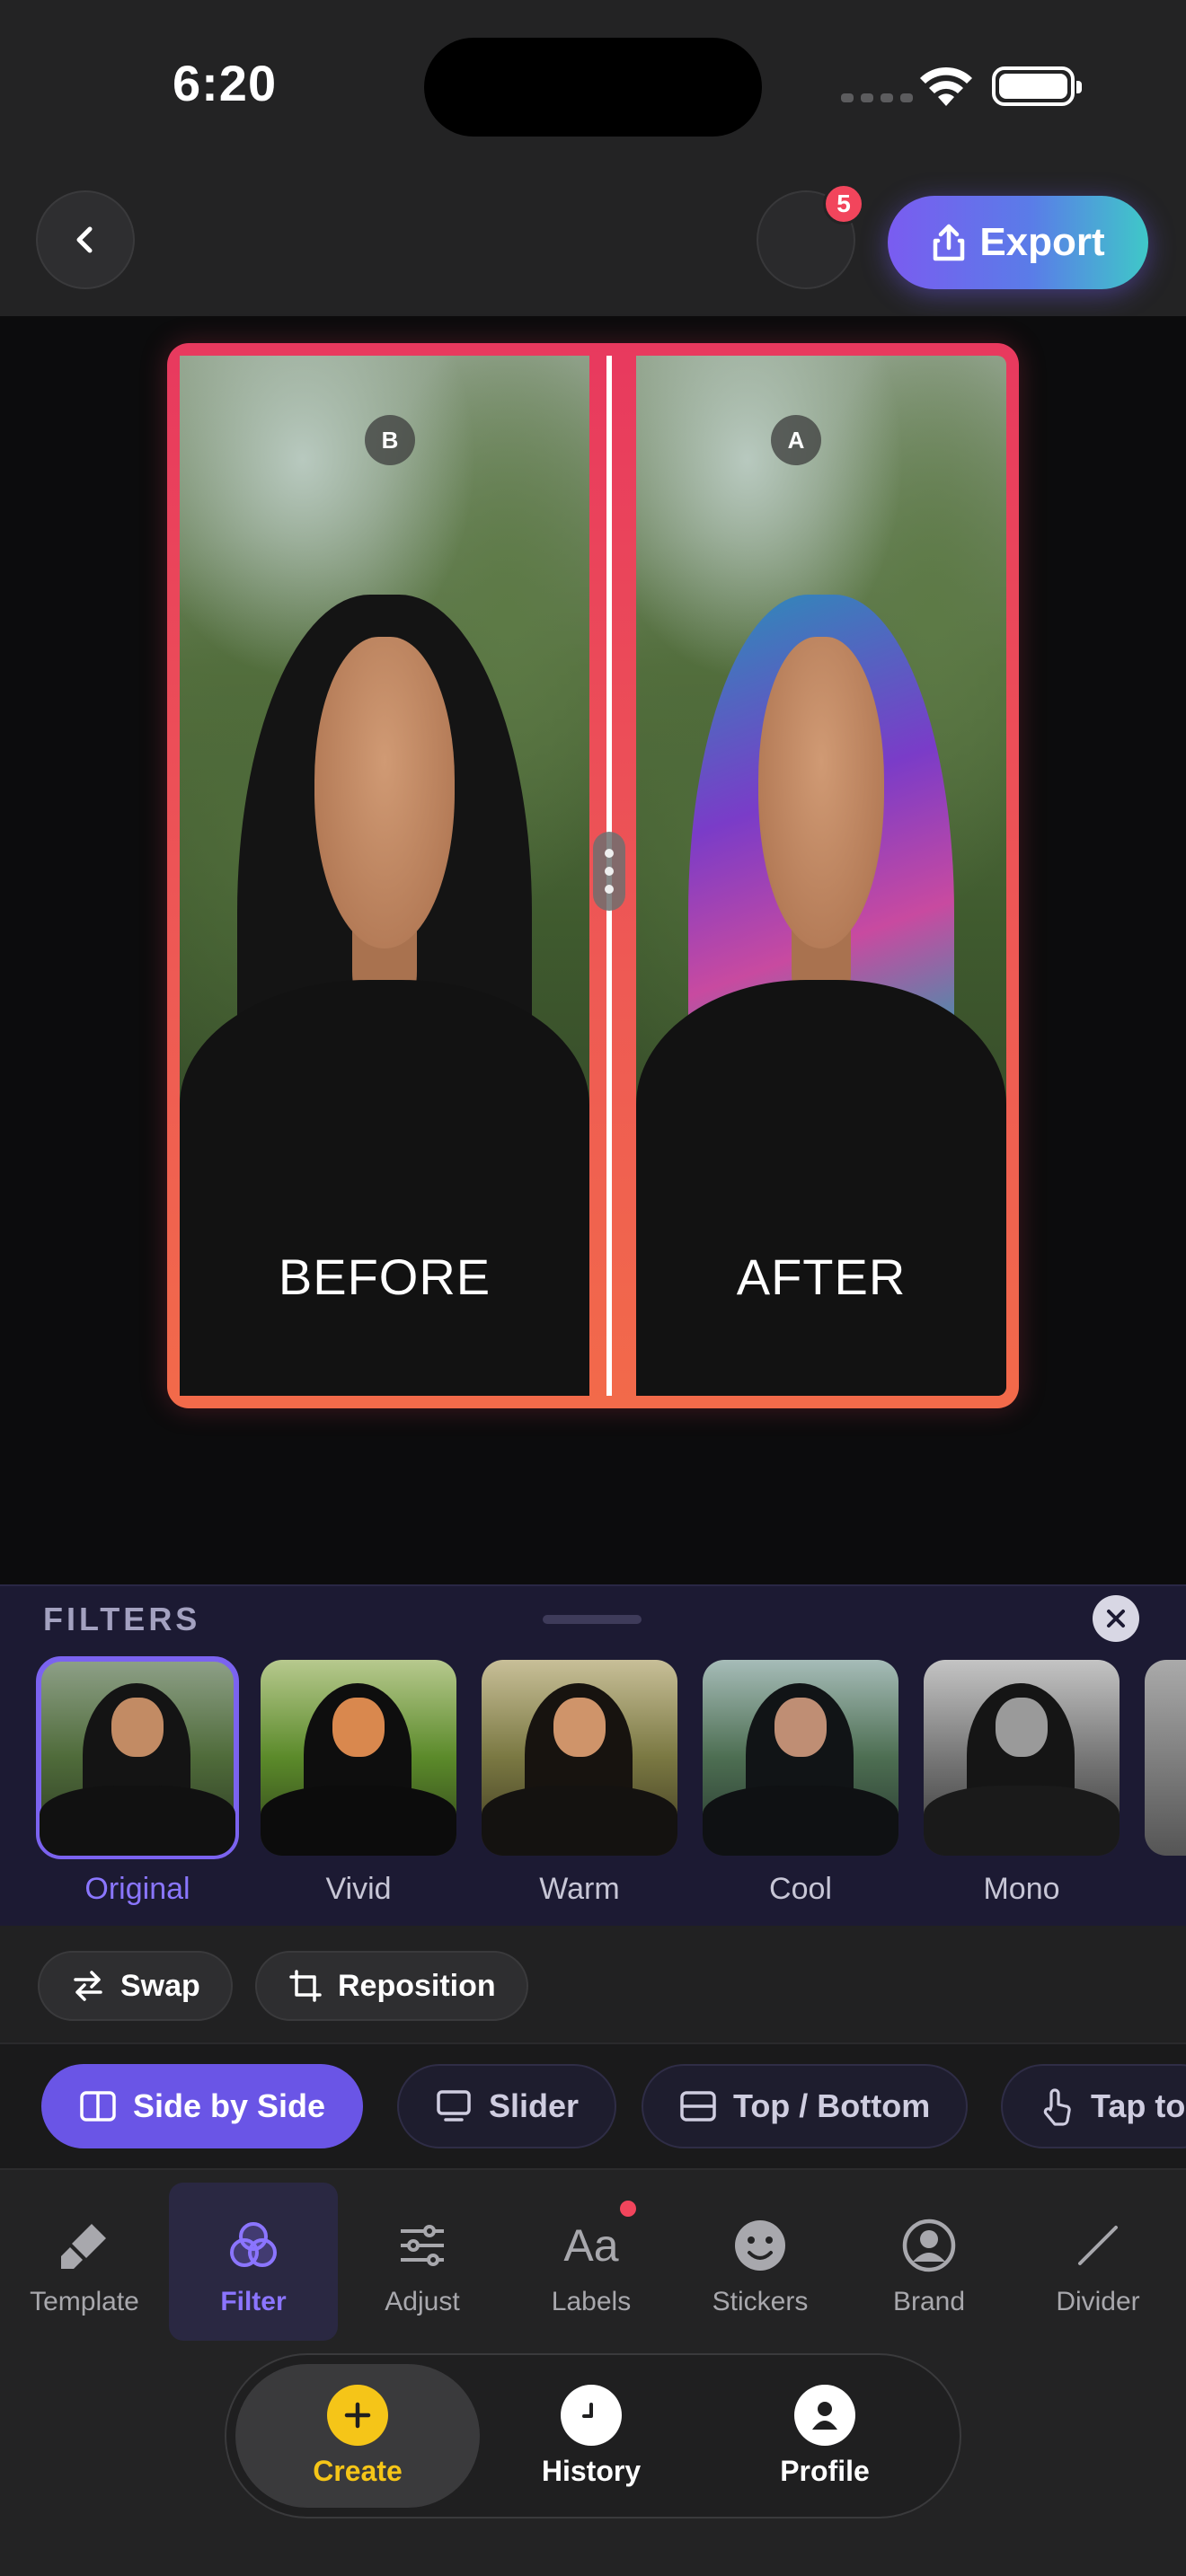  Describe the element at coordinates (579, 1889) in the screenshot. I see `filter-label: Warm` at that location.